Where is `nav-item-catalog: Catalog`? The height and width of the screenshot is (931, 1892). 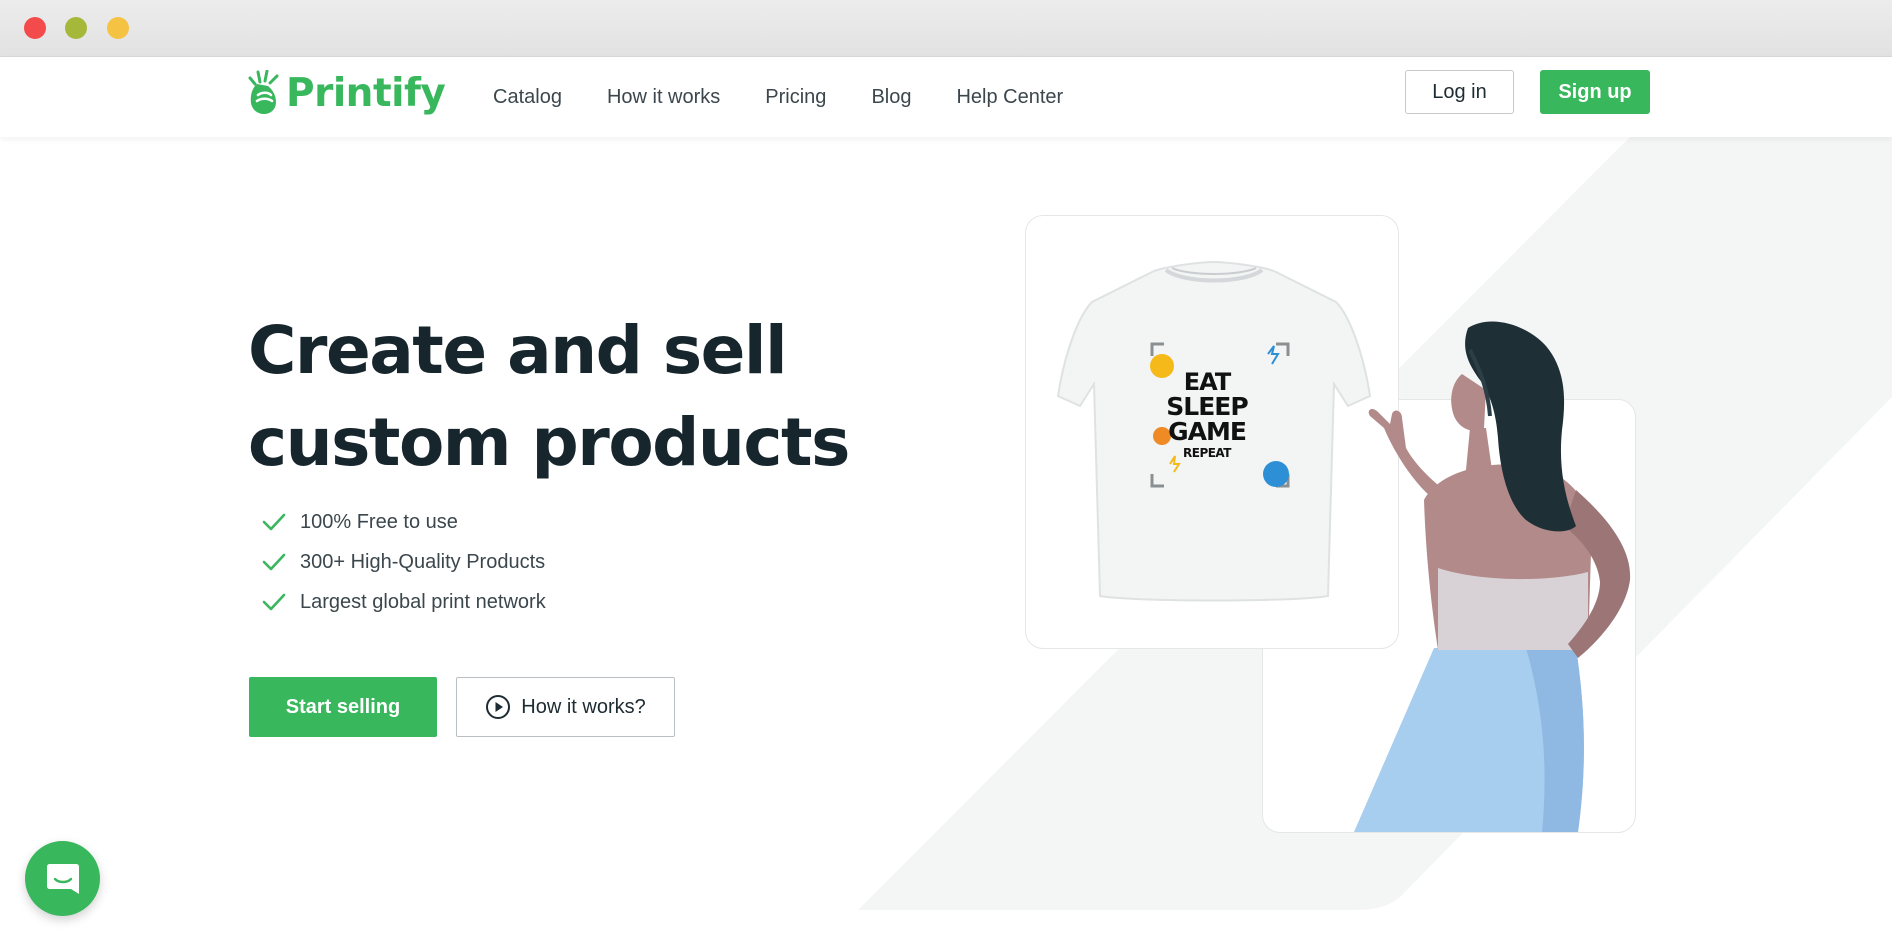
nav-item-catalog: Catalog is located at coordinates (527, 97).